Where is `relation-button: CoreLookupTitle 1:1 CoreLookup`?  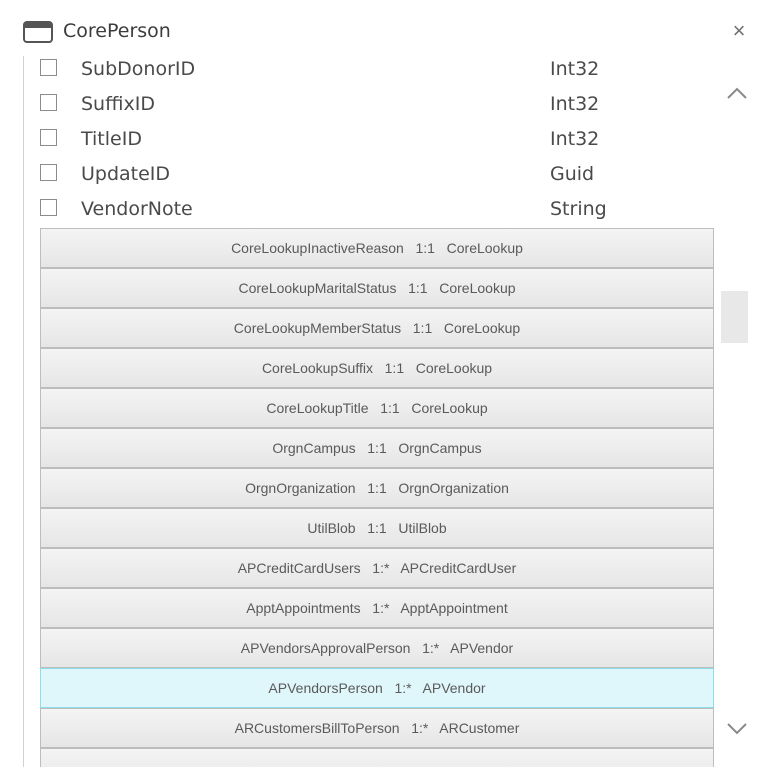 relation-button: CoreLookupTitle 1:1 CoreLookup is located at coordinates (377, 408).